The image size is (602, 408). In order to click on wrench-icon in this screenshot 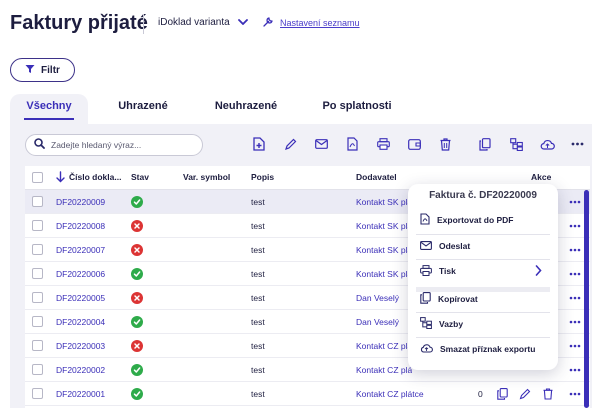, I will do `click(268, 23)`.